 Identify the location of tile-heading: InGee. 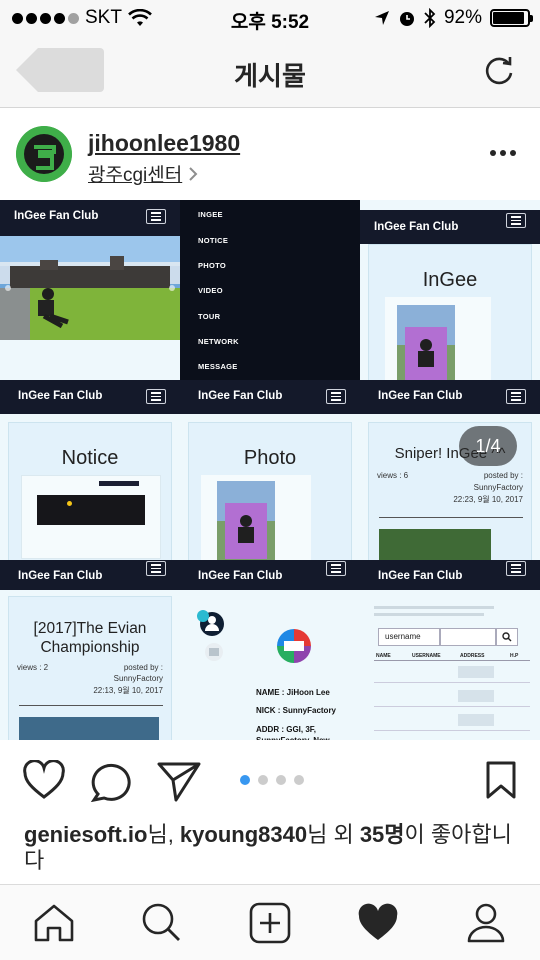
(450, 280).